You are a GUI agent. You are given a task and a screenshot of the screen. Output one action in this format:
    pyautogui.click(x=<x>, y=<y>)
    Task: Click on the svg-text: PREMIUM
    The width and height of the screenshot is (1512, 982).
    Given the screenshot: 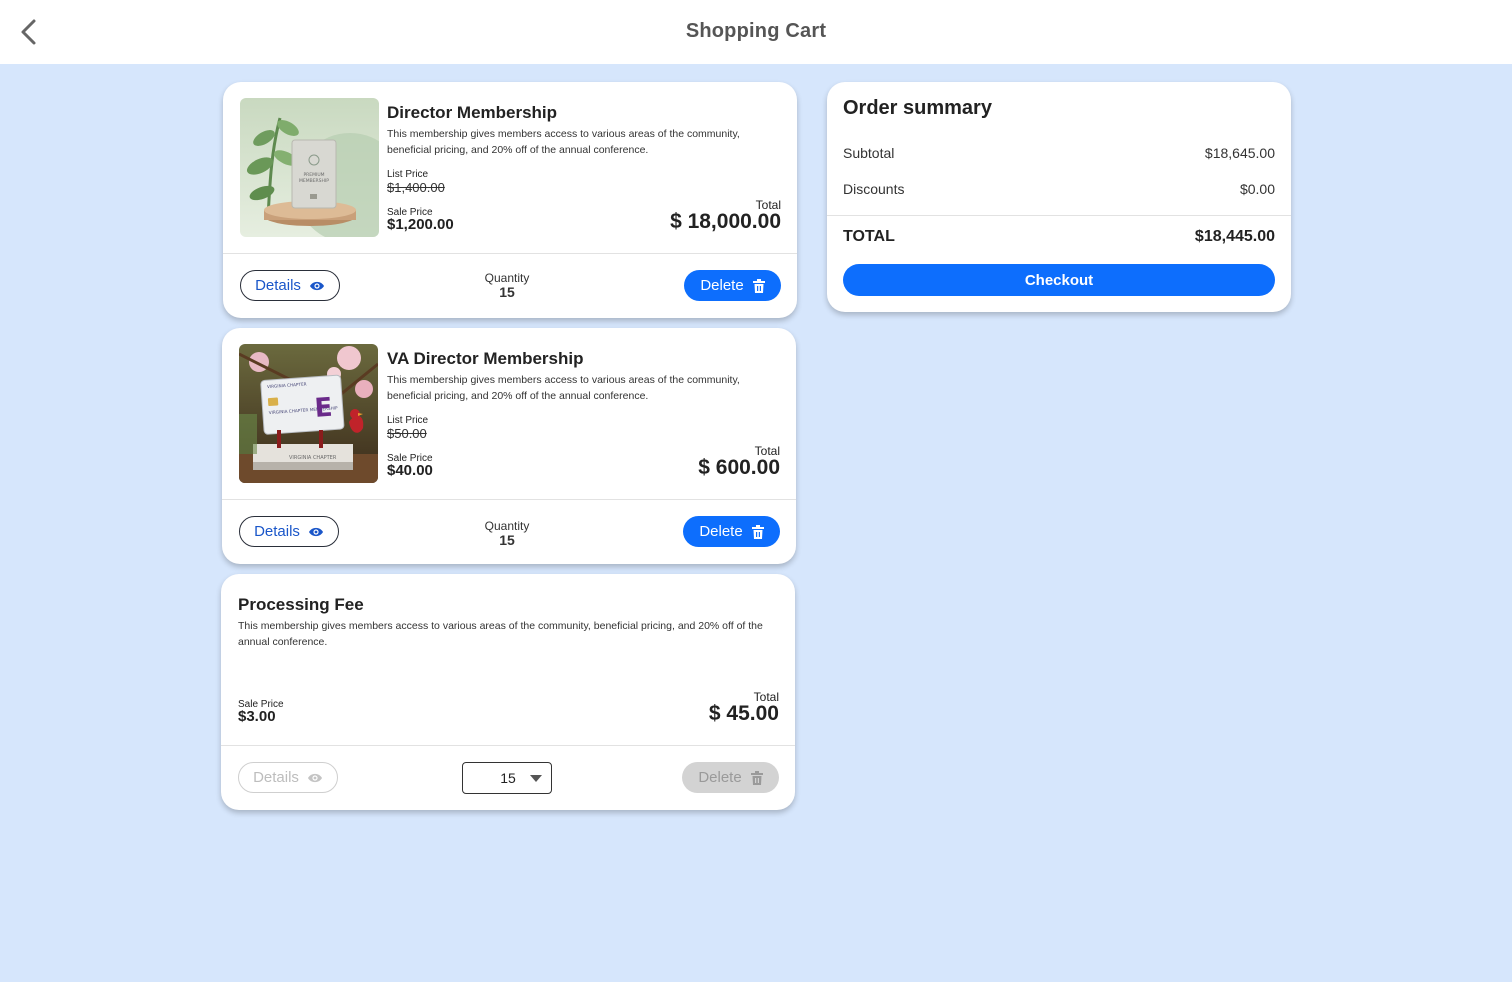 What is the action you would take?
    pyautogui.click(x=313, y=175)
    